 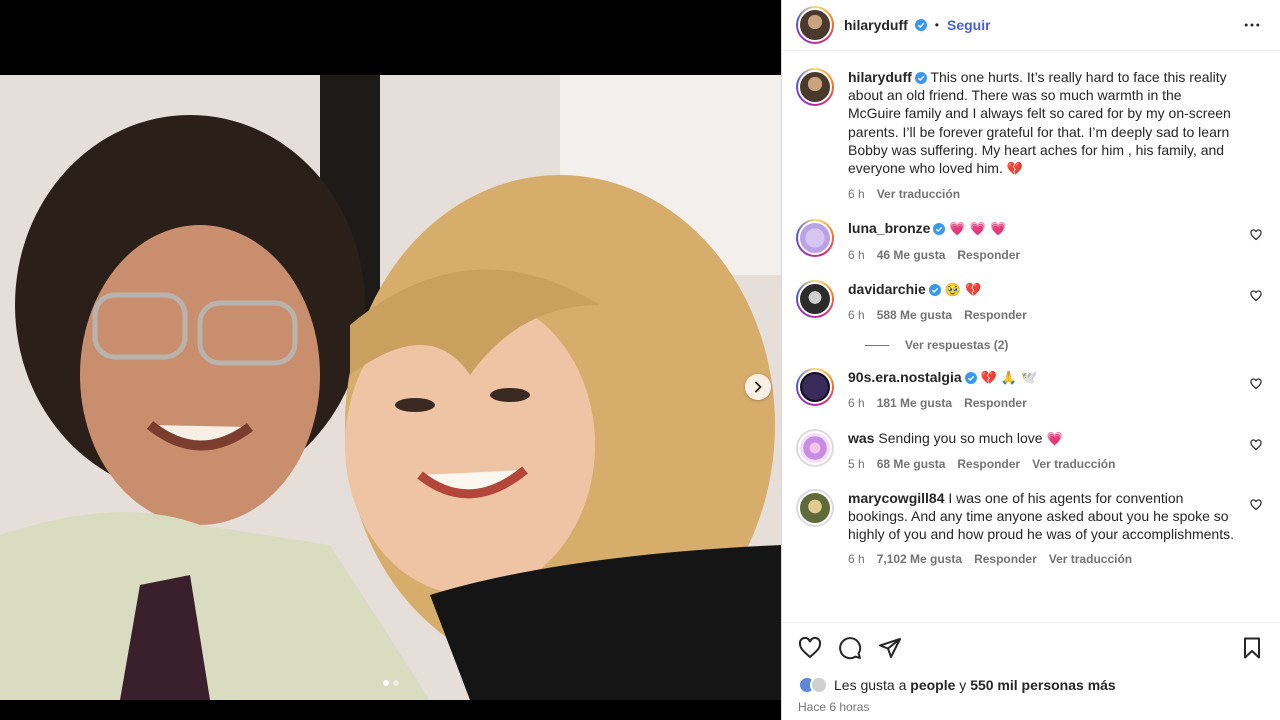 I want to click on commenter-username: davidarchie, so click(x=887, y=289).